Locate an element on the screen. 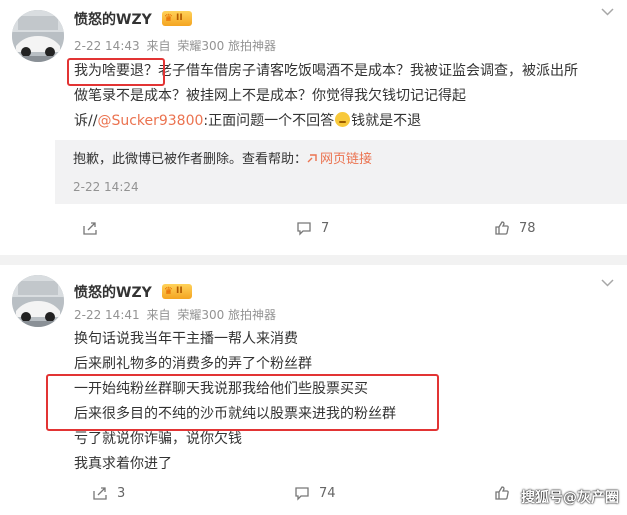 Image resolution: width=627 pixels, height=515 pixels. comment-count: 7 is located at coordinates (325, 228).